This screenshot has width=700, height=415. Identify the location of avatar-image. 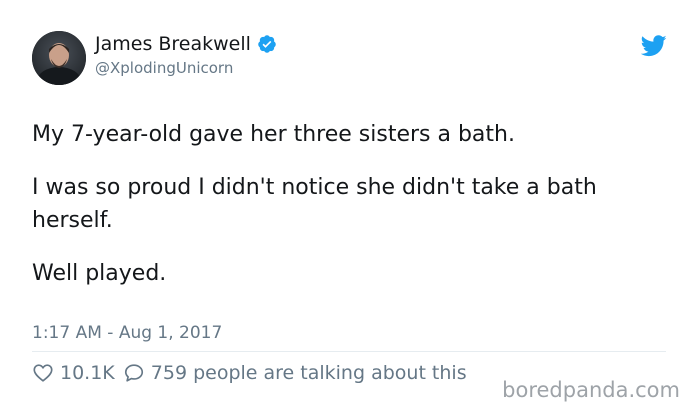
(59, 58).